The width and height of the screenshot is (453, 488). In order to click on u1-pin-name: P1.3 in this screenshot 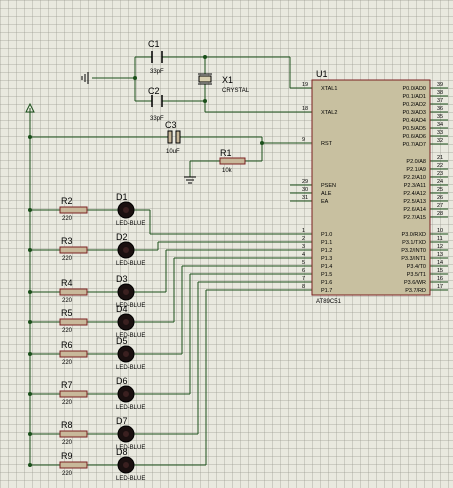, I will do `click(326, 259)`.